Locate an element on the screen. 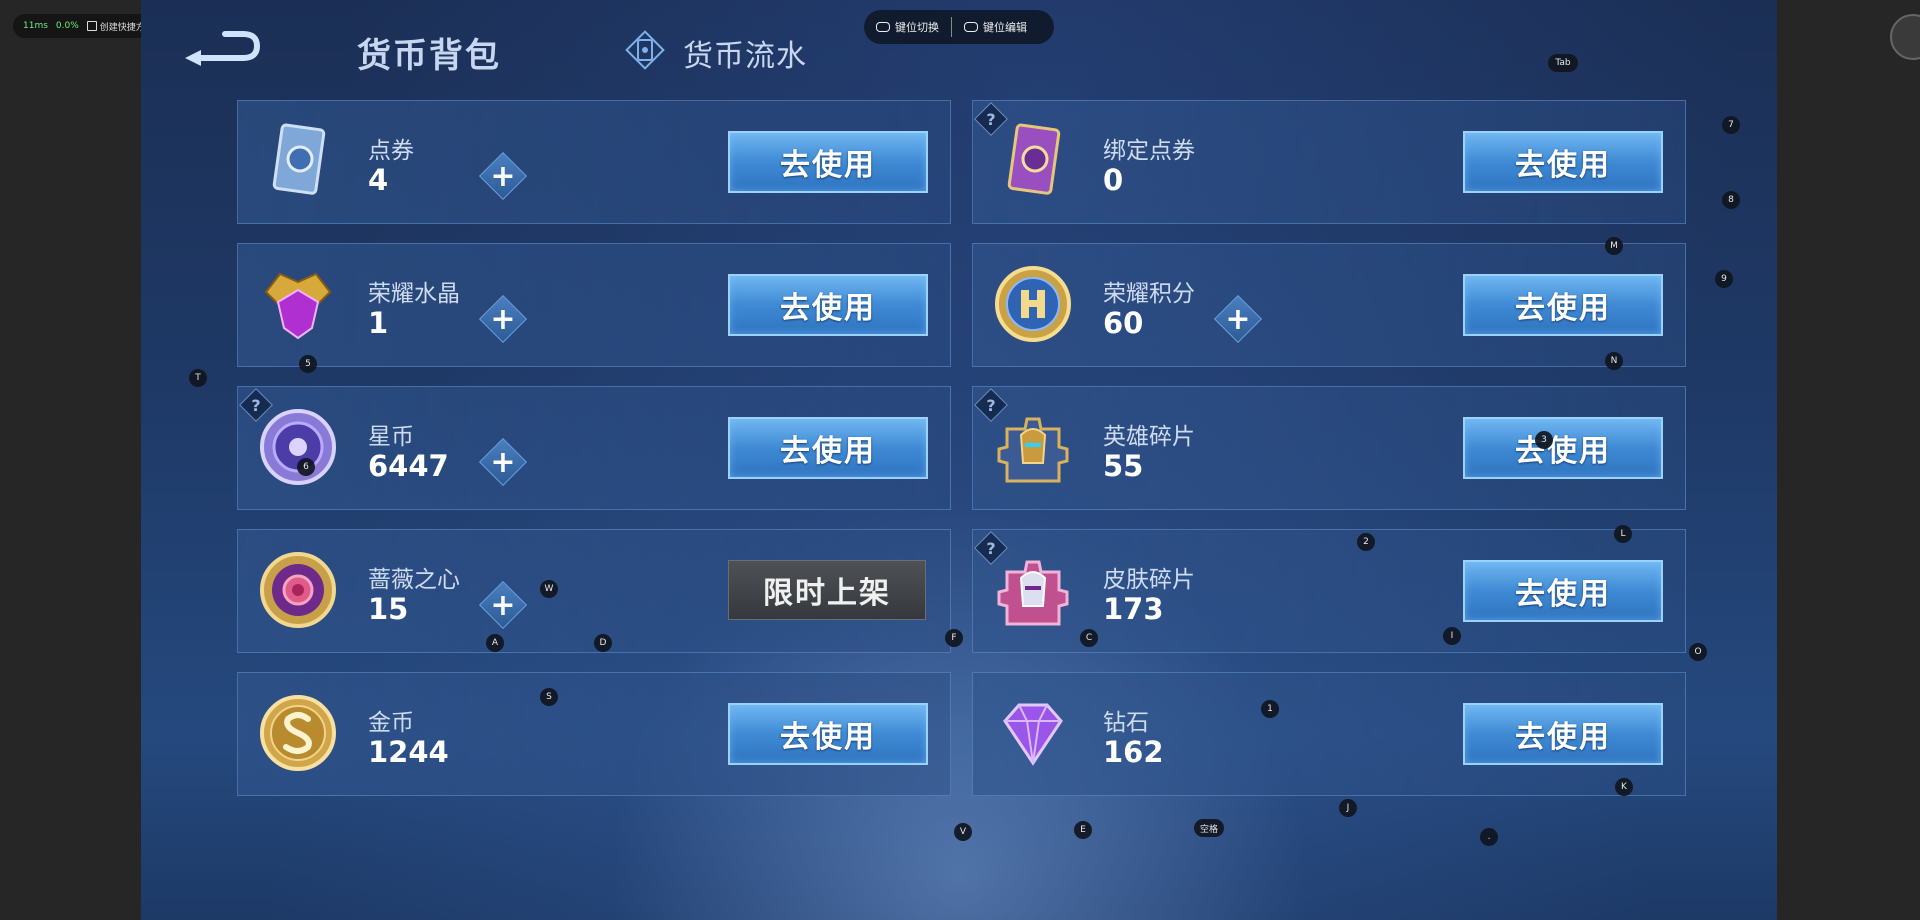 The height and width of the screenshot is (920, 1920). page-title: 货币背包 is located at coordinates (429, 56).